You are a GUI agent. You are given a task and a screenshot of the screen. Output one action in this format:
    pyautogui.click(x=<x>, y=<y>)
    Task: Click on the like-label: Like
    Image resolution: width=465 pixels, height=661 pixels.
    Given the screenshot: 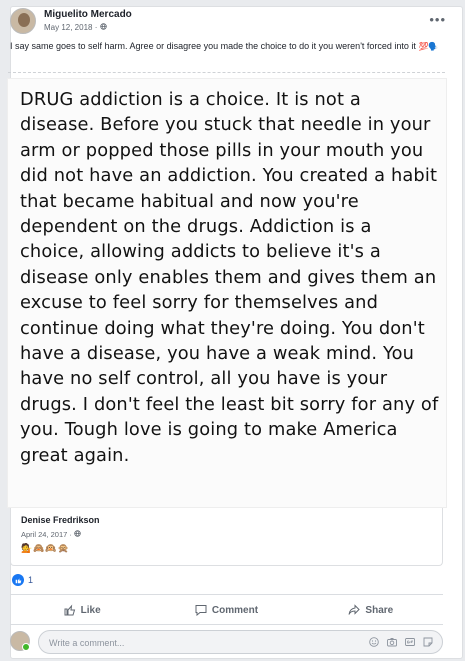 What is the action you would take?
    pyautogui.click(x=90, y=610)
    